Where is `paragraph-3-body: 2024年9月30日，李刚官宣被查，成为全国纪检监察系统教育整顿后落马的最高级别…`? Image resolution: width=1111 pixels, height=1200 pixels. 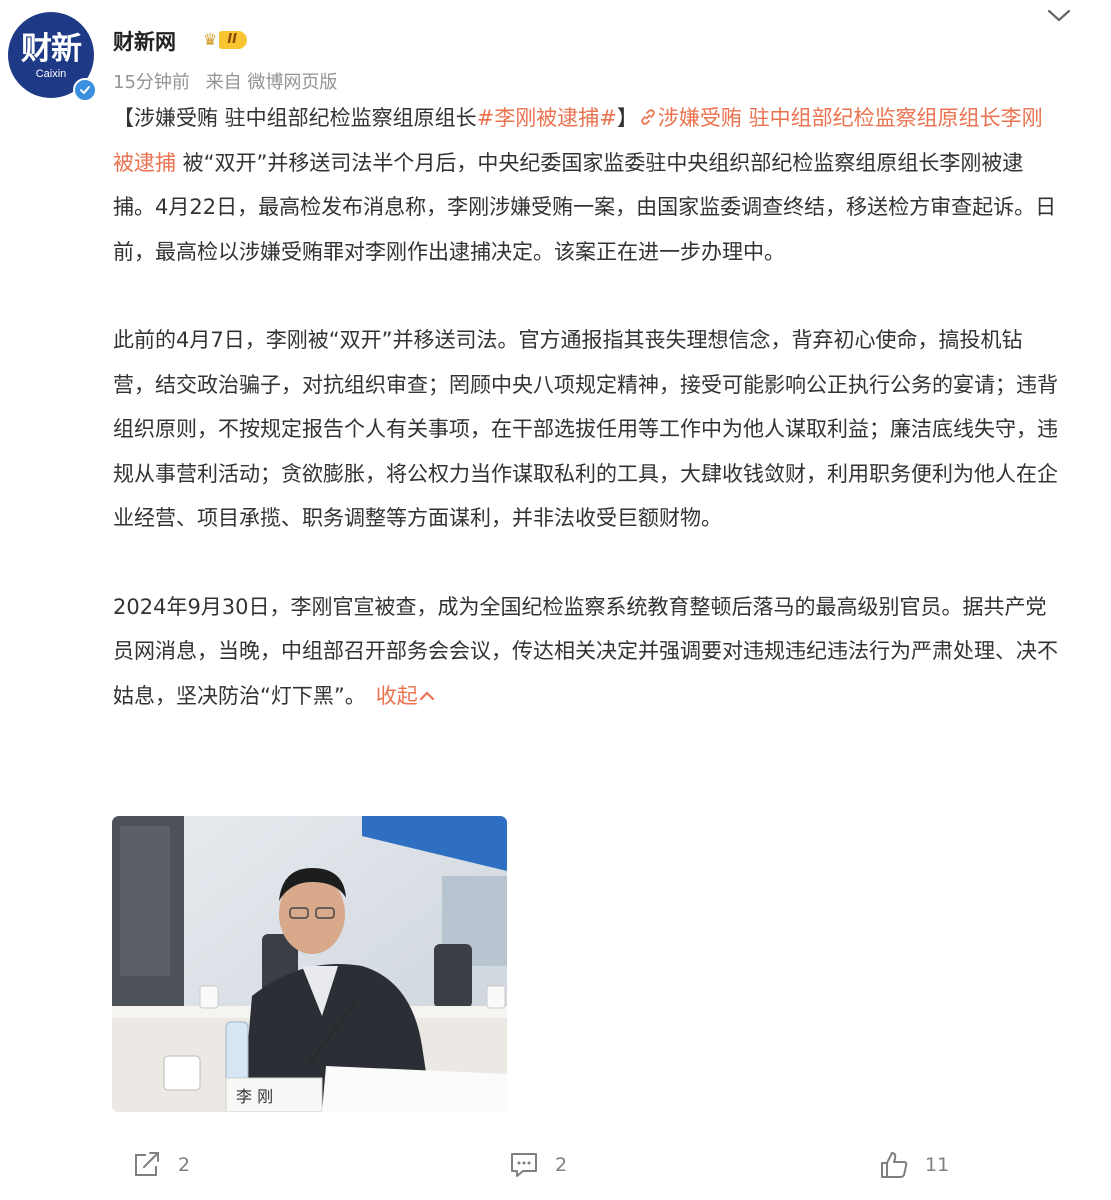 paragraph-3-body: 2024年9月30日，李刚官宣被查，成为全国纪检监察系统教育整顿后落马的最高级别… is located at coordinates (585, 651).